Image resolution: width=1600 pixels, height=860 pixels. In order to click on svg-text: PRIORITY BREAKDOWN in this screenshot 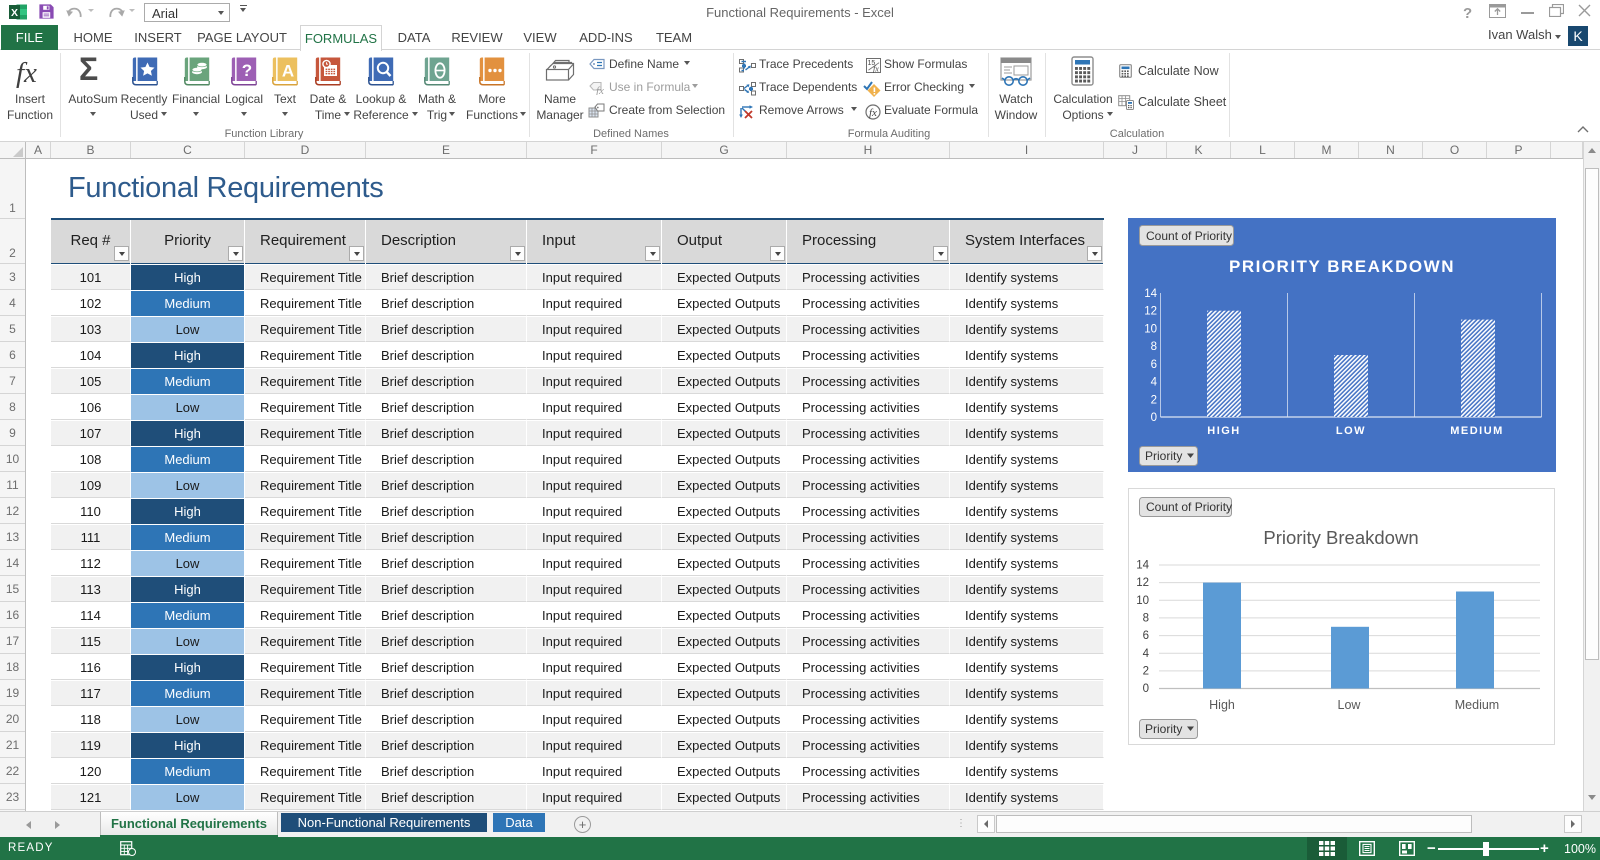, I will do `click(1342, 266)`.